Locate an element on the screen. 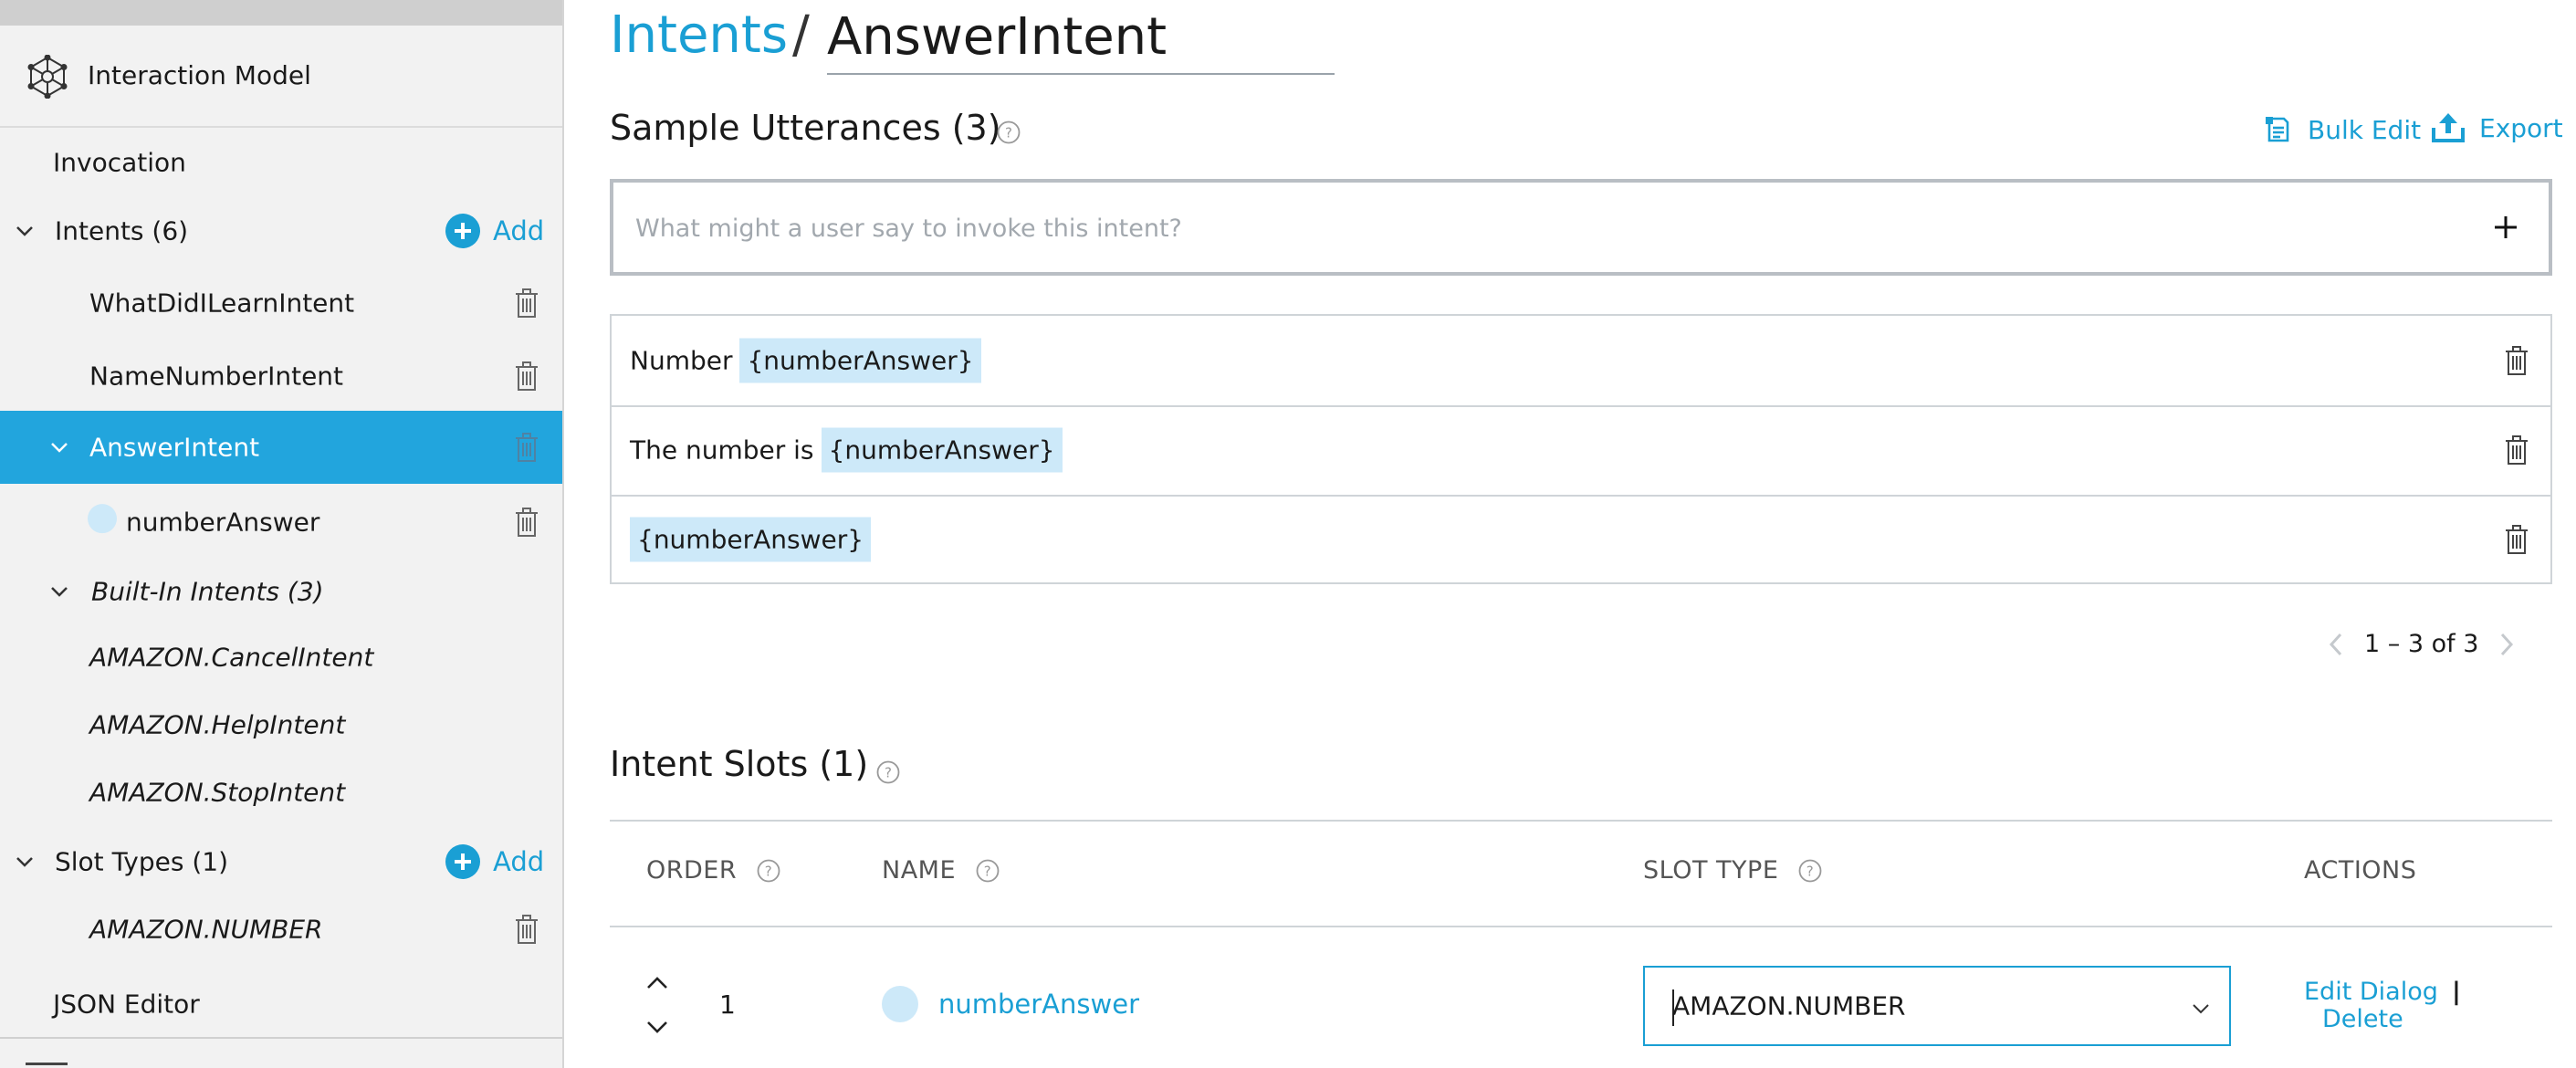 This screenshot has width=2576, height=1068. add-intent-button: Add is located at coordinates (495, 231).